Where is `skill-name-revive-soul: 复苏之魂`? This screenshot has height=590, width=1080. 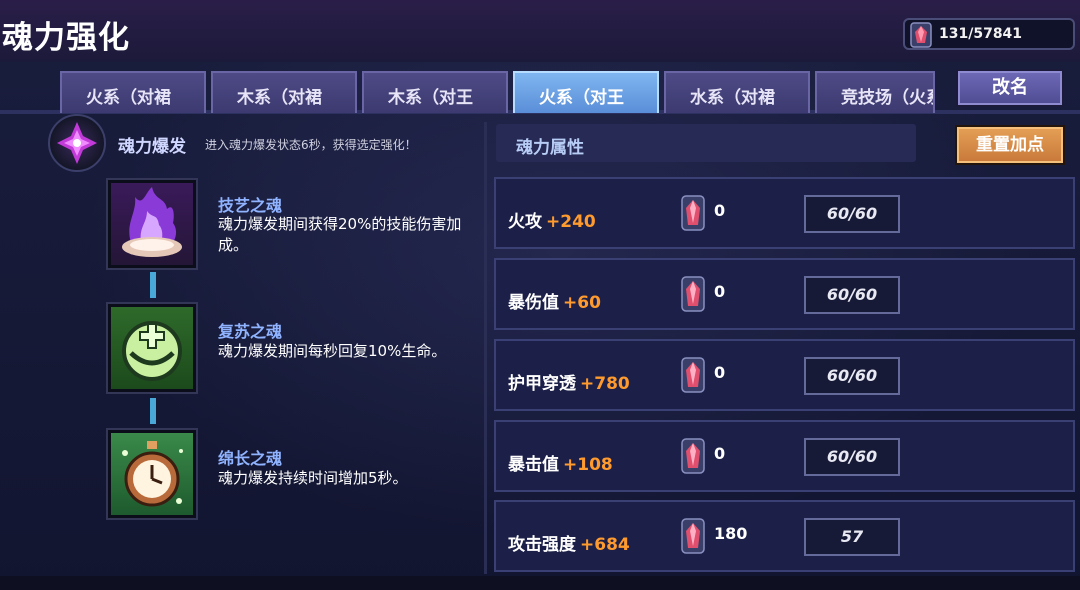
skill-name-revive-soul: 复苏之魂 is located at coordinates (250, 331).